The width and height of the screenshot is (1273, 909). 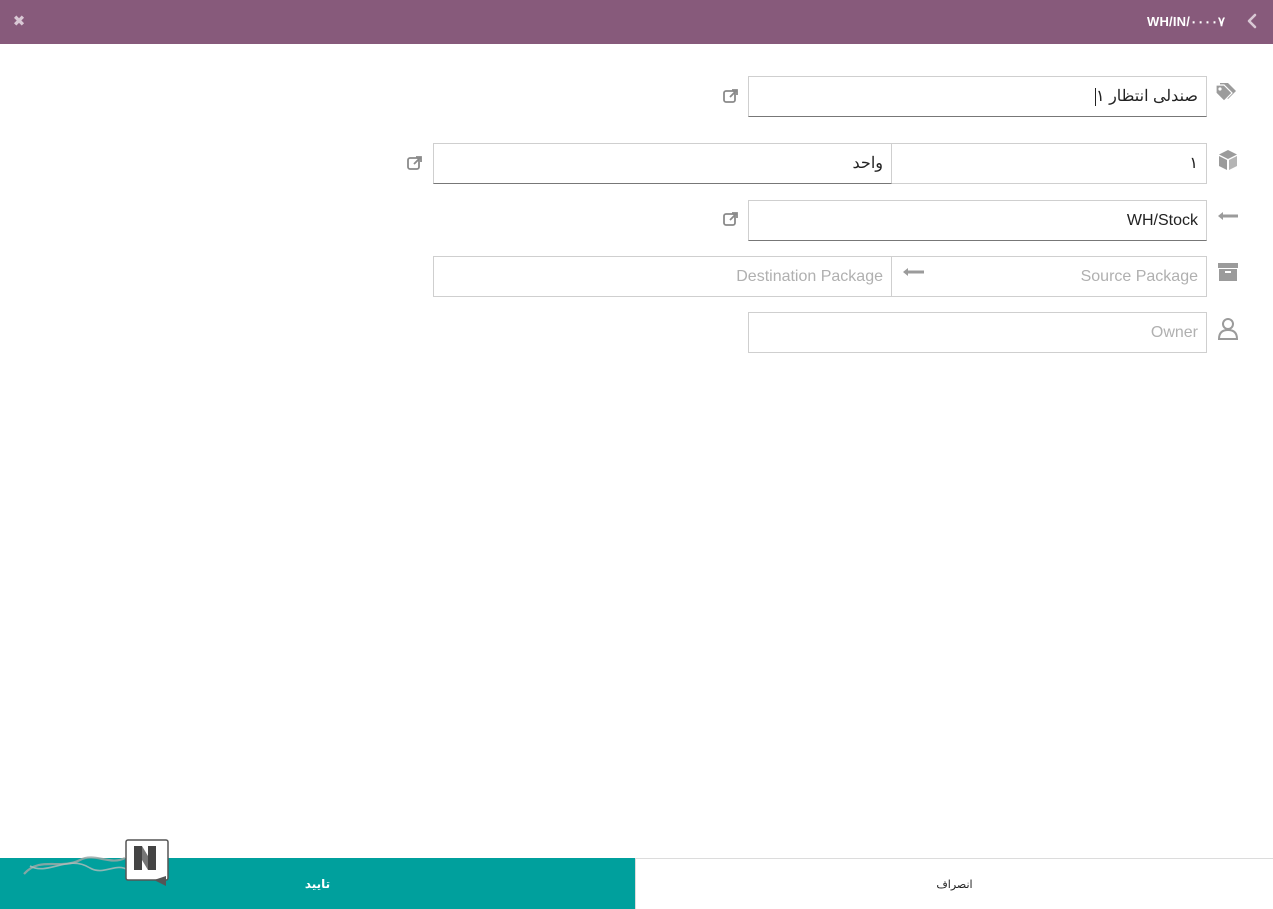 What do you see at coordinates (1193, 163) in the screenshot?
I see `quantity-value: ۱` at bounding box center [1193, 163].